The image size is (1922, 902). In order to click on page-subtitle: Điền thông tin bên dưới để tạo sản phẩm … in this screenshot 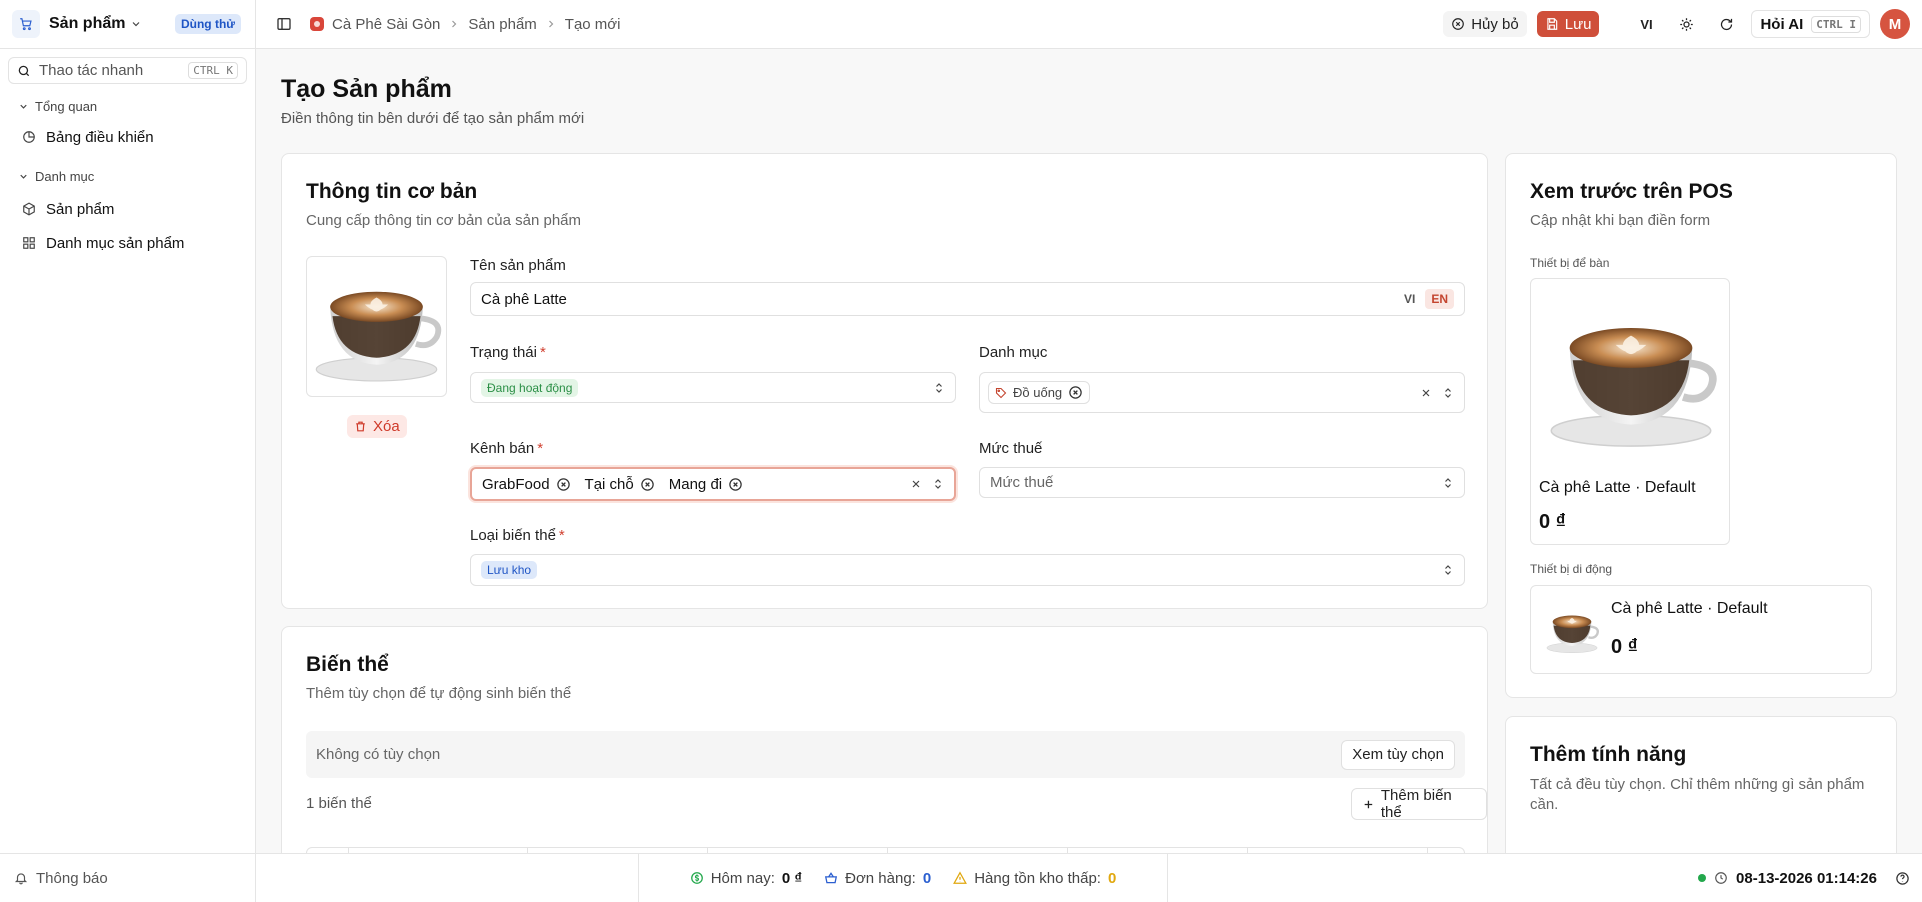, I will do `click(433, 118)`.